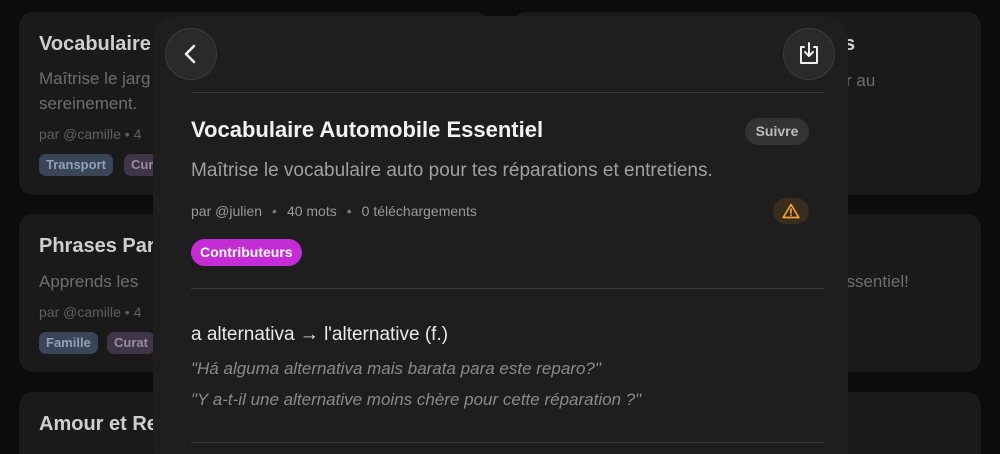 The height and width of the screenshot is (454, 1000). I want to click on deck-card-title: Vocabulaire, so click(95, 44).